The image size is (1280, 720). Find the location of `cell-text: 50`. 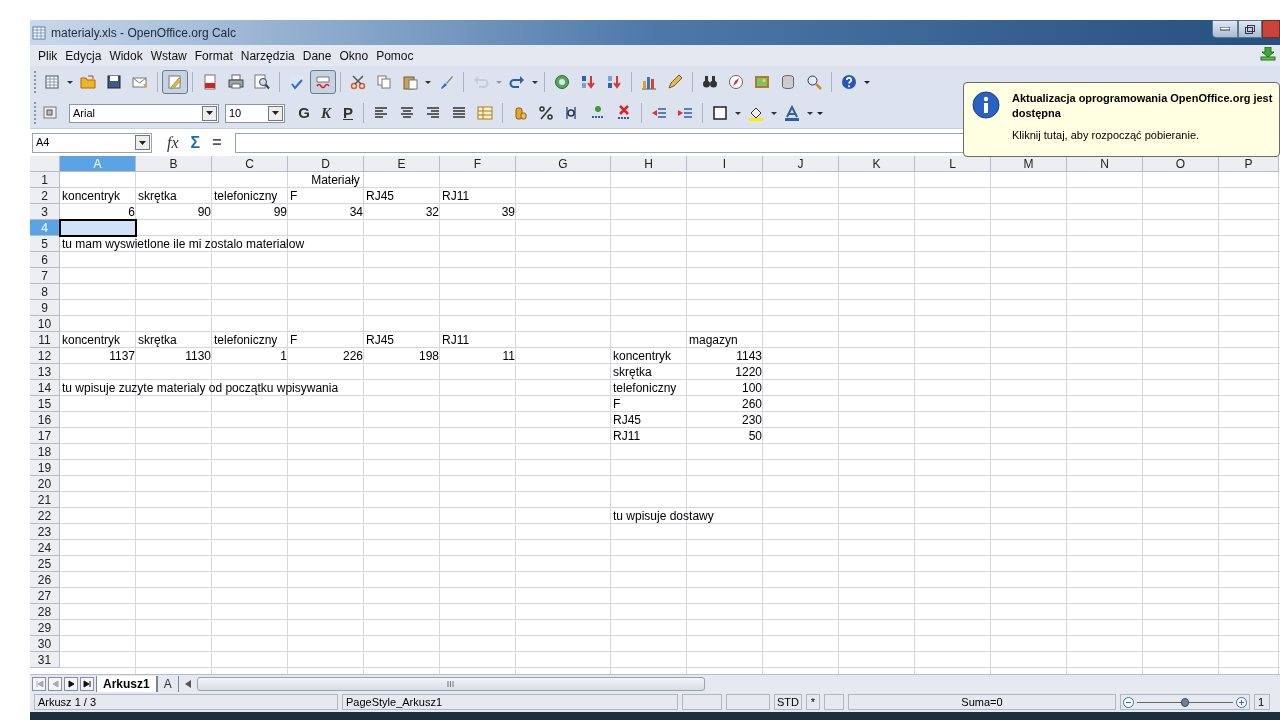

cell-text: 50 is located at coordinates (755, 436).